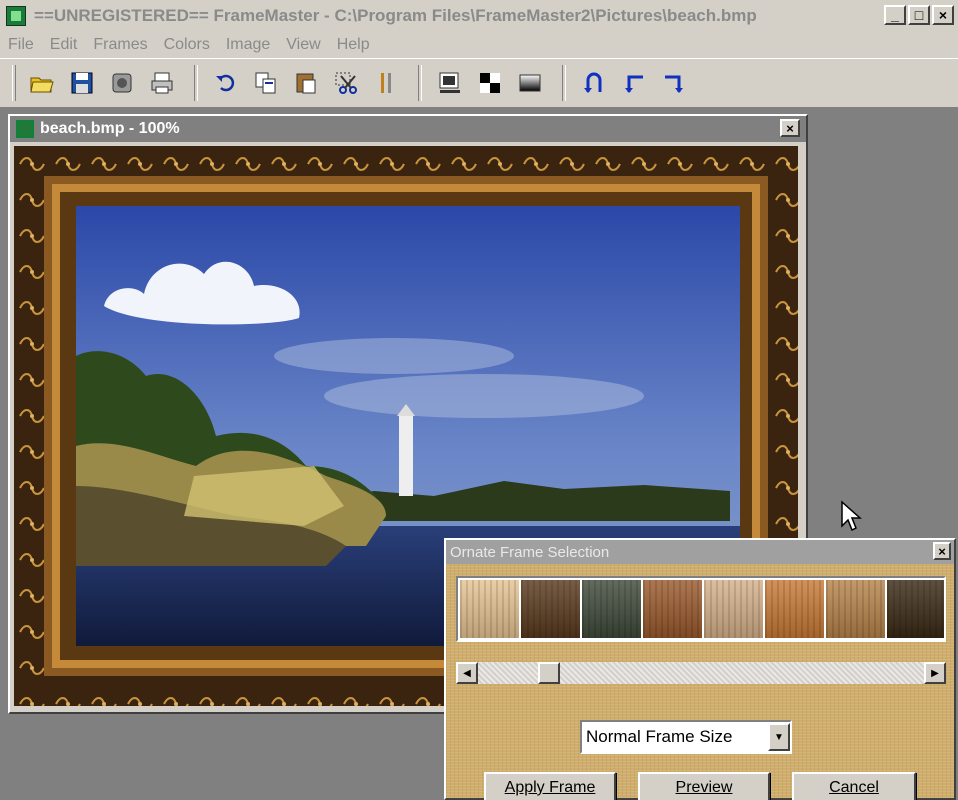  I want to click on checker-button, so click(490, 83).